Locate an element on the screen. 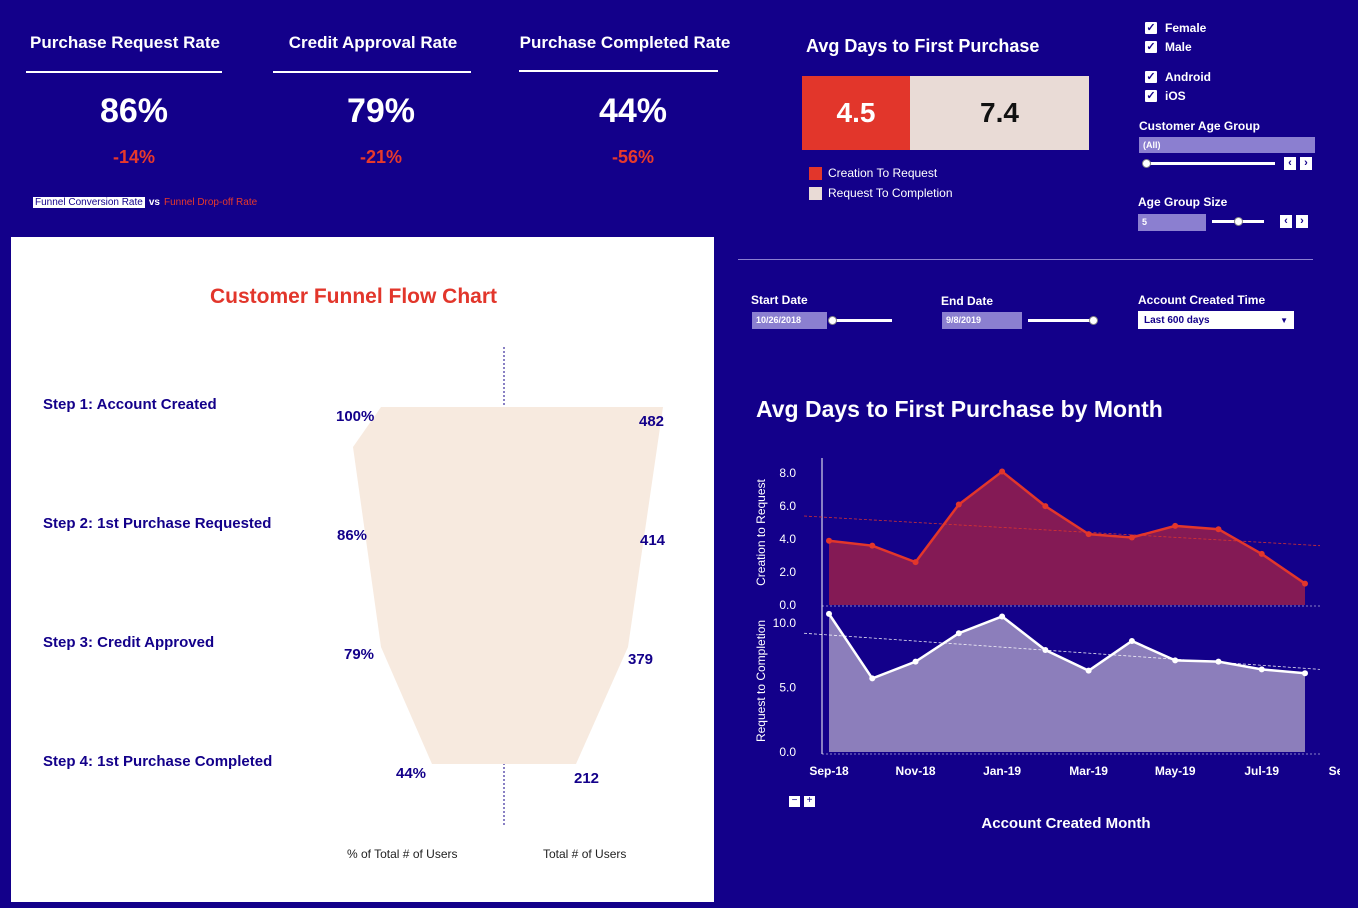 This screenshot has height=908, width=1358. x-tick-label: May-19 is located at coordinates (1175, 771).